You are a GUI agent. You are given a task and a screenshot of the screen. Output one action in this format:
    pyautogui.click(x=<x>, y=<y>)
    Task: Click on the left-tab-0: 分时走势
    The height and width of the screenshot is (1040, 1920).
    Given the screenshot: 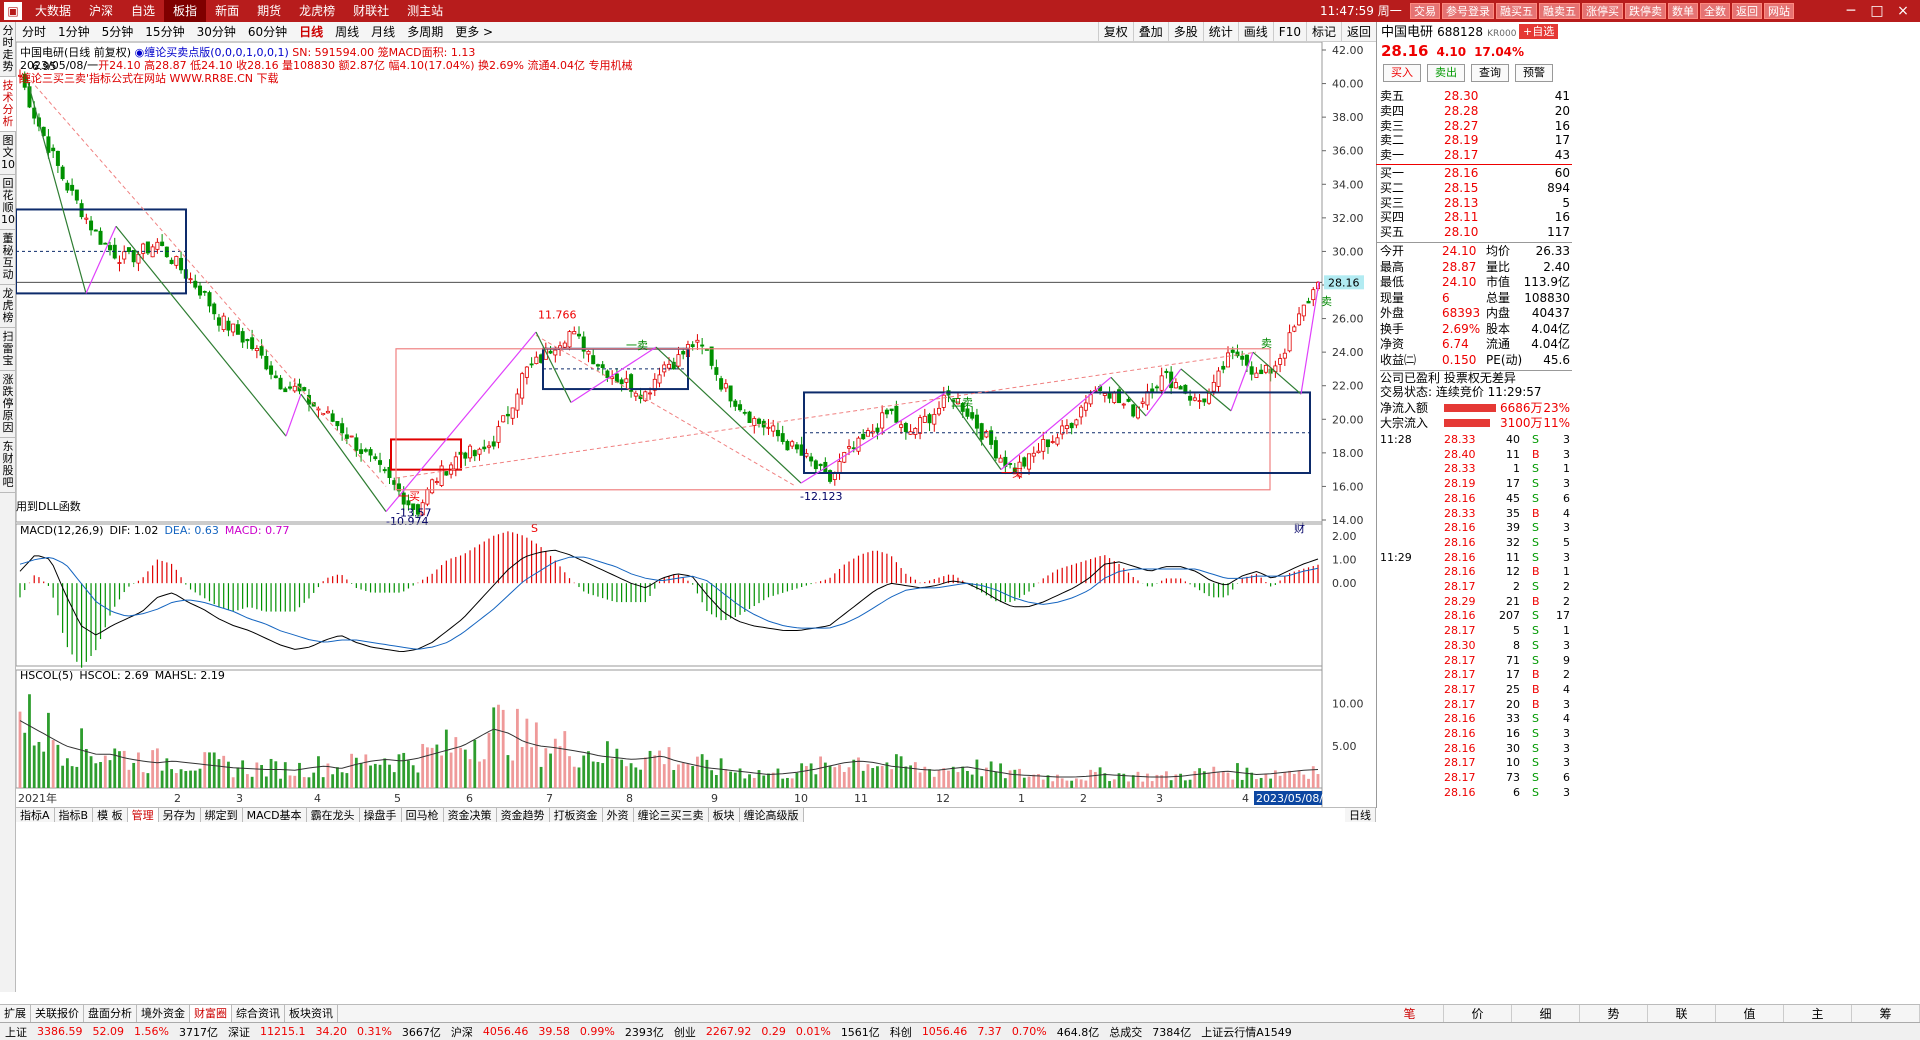 What is the action you would take?
    pyautogui.click(x=8, y=49)
    